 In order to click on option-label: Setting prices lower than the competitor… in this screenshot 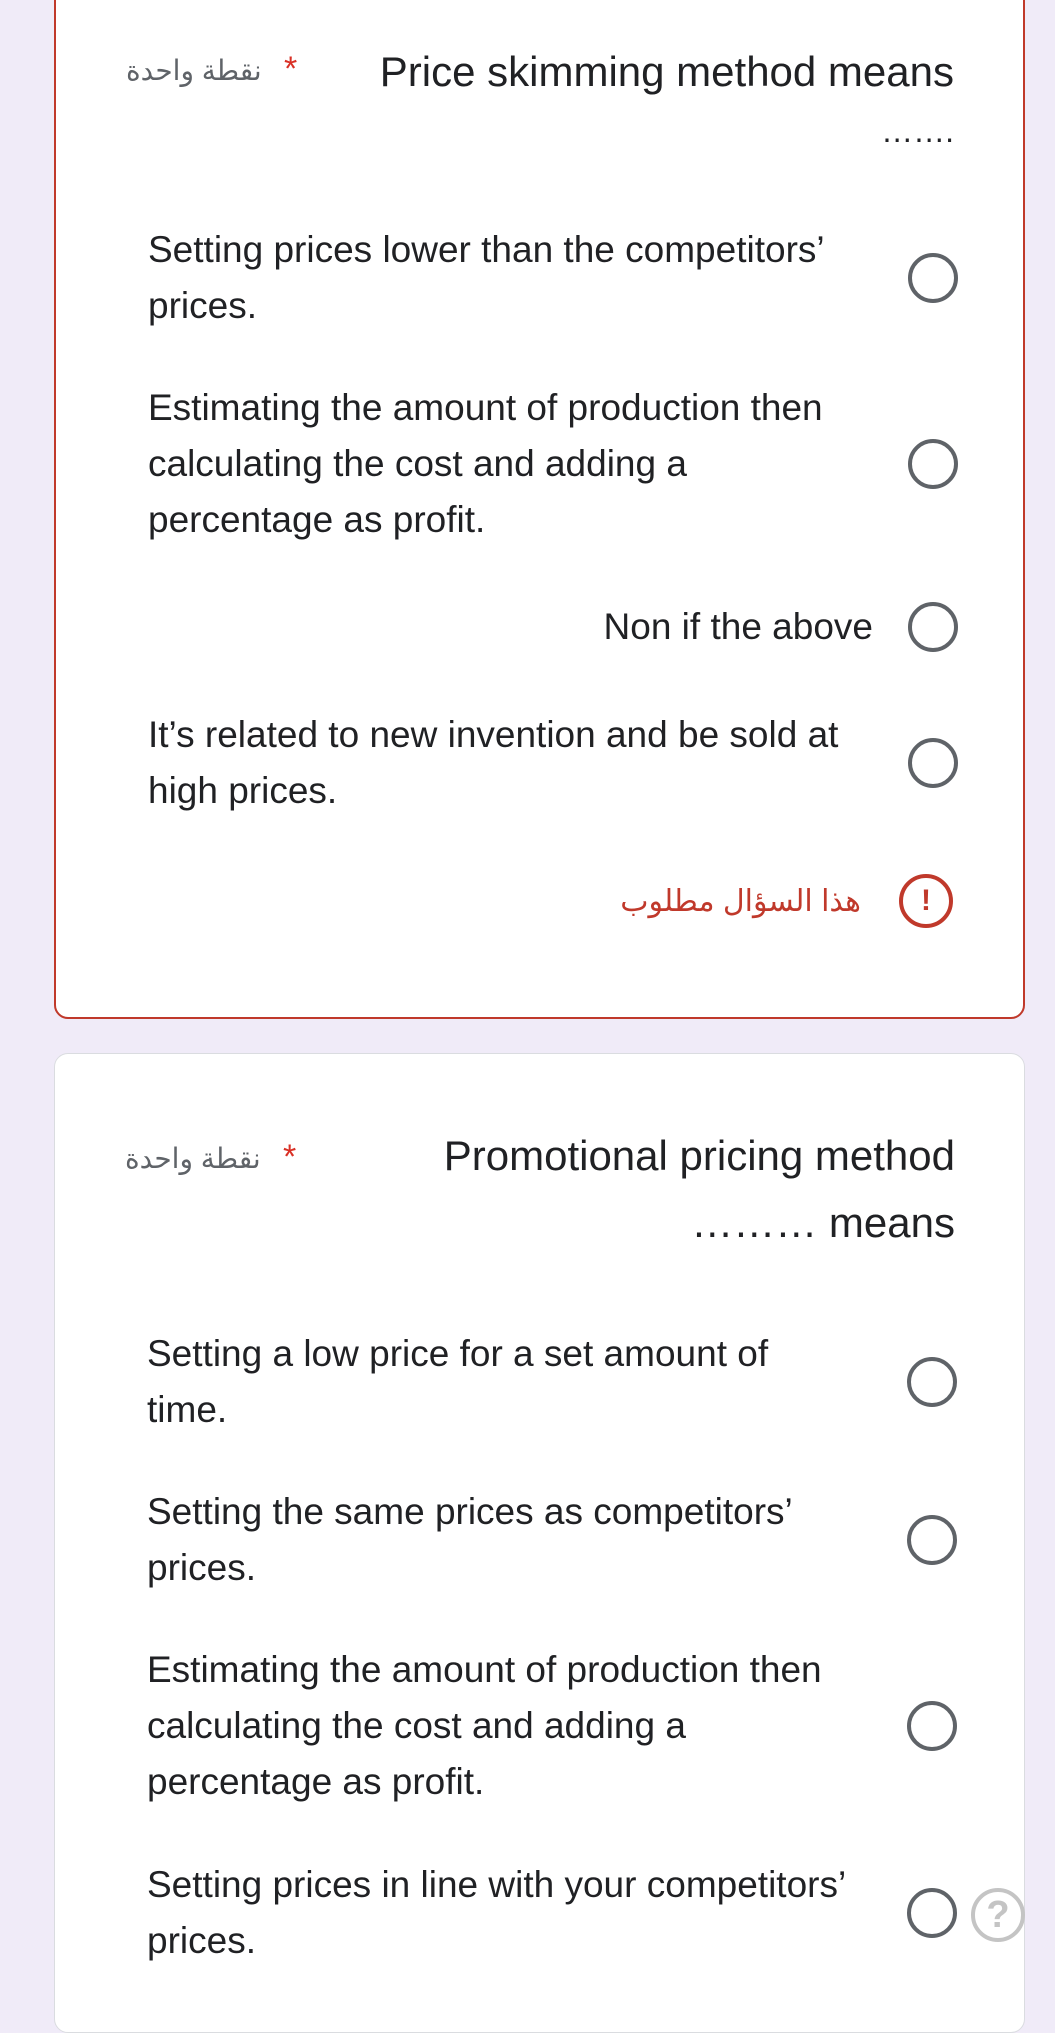, I will do `click(486, 277)`.